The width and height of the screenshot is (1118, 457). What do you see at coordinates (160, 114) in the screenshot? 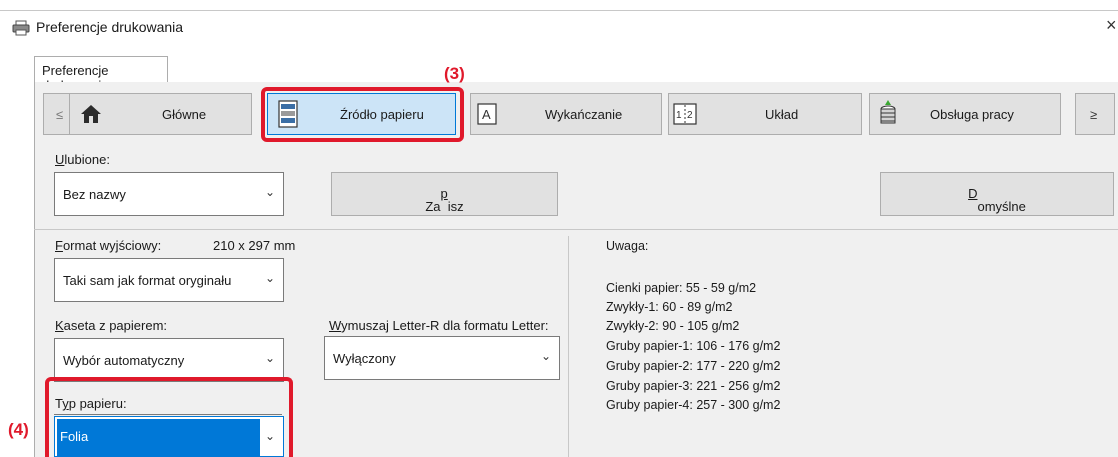
I see `nav-main-button: Główne` at bounding box center [160, 114].